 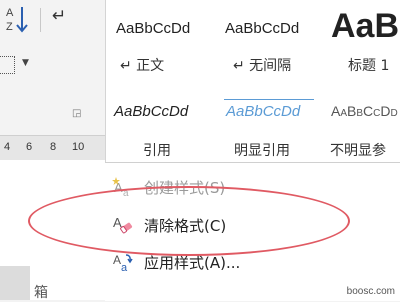 I want to click on ruler-number: 6, so click(x=29, y=147).